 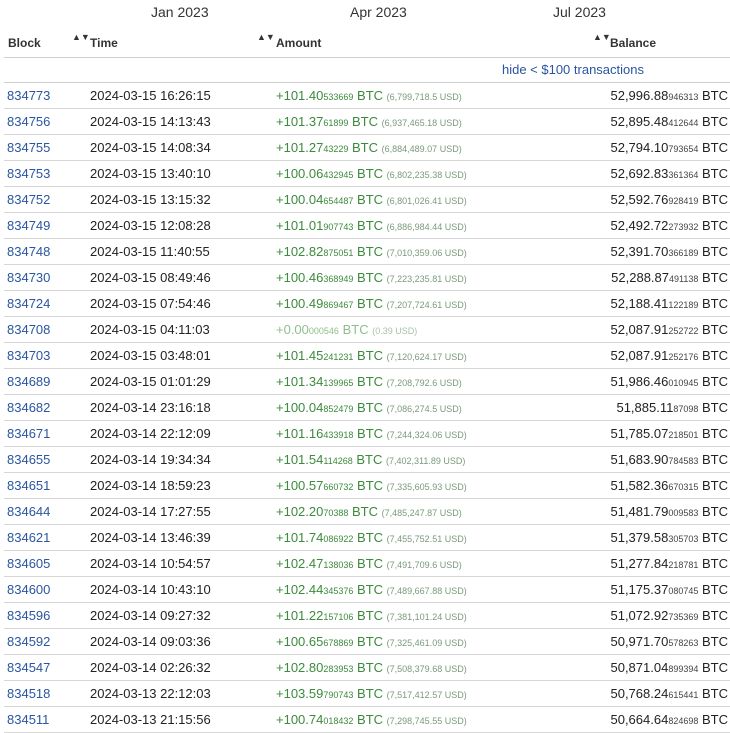 I want to click on amount-usd: (7,402,311.89 USD), so click(x=425, y=461).